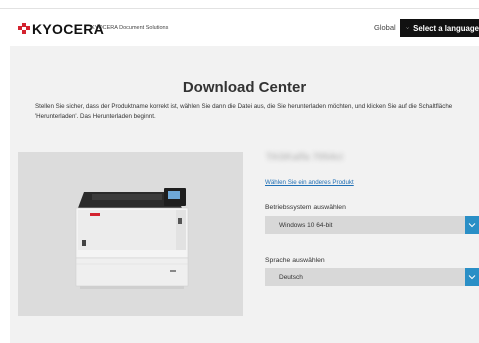 This screenshot has height=343, width=479. What do you see at coordinates (305, 157) in the screenshot?
I see `product-name: TASKalfa 7054ci` at bounding box center [305, 157].